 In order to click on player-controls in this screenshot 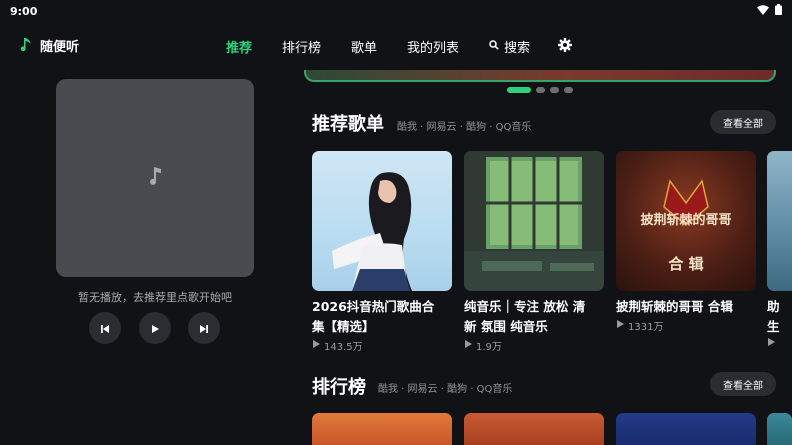, I will do `click(156, 328)`.